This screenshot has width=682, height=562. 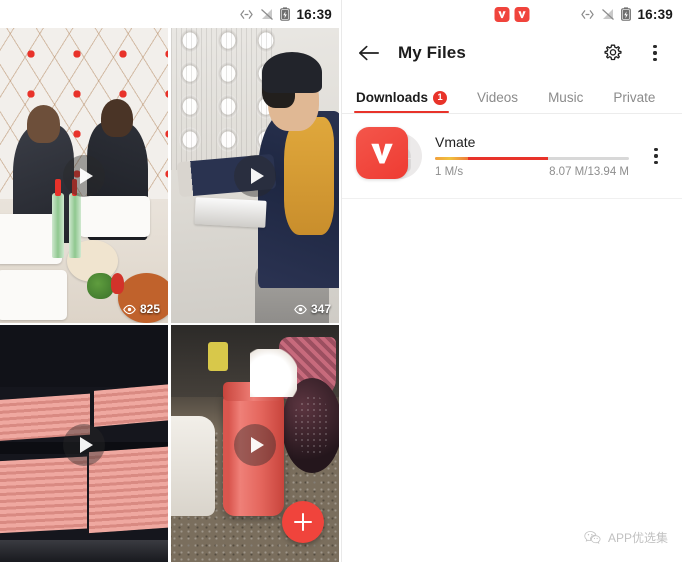 I want to click on video-thumbnail-2: 347, so click(x=255, y=175).